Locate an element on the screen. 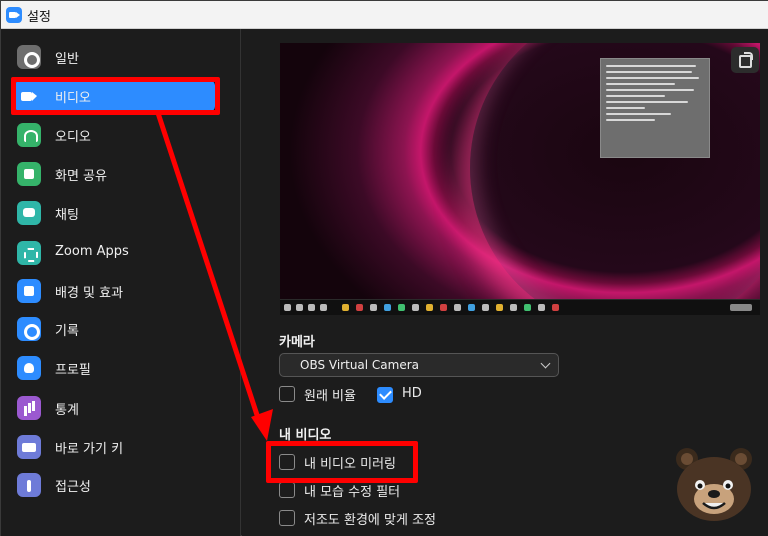  gear-icon is located at coordinates (29, 57).